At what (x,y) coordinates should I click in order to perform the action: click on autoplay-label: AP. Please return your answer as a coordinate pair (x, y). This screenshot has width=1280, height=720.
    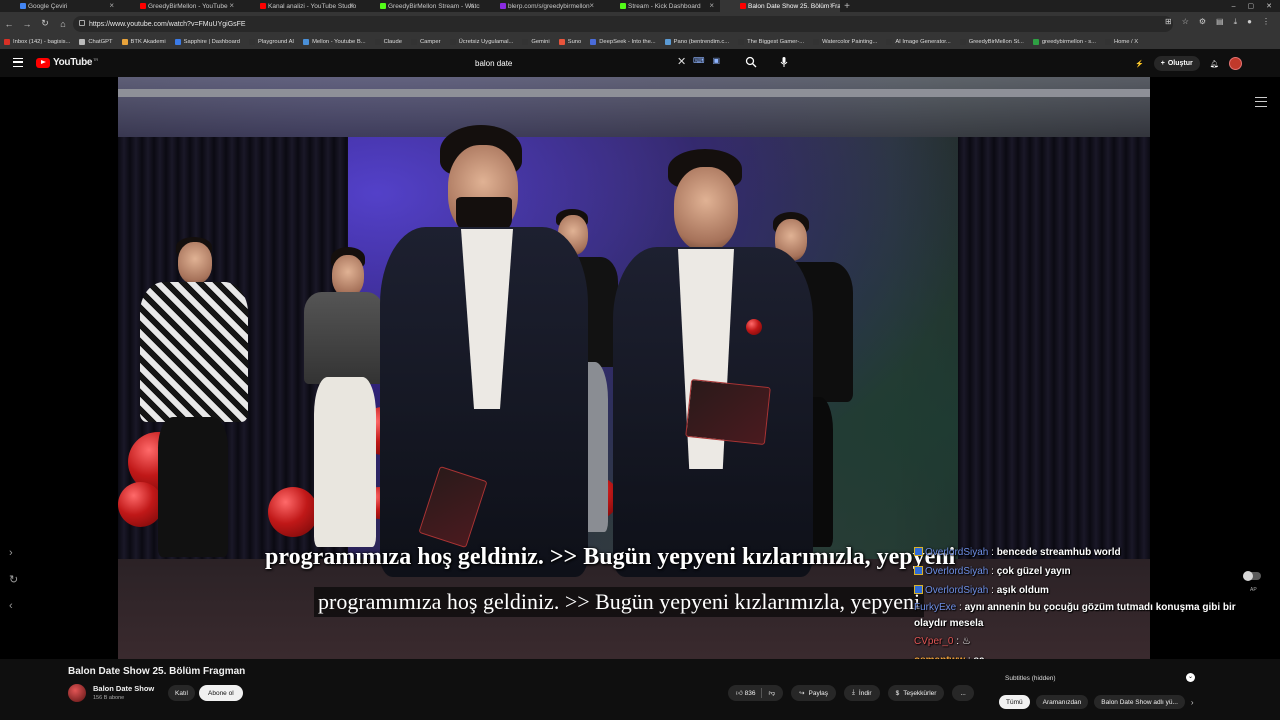
    Looking at the image, I should click on (1253, 590).